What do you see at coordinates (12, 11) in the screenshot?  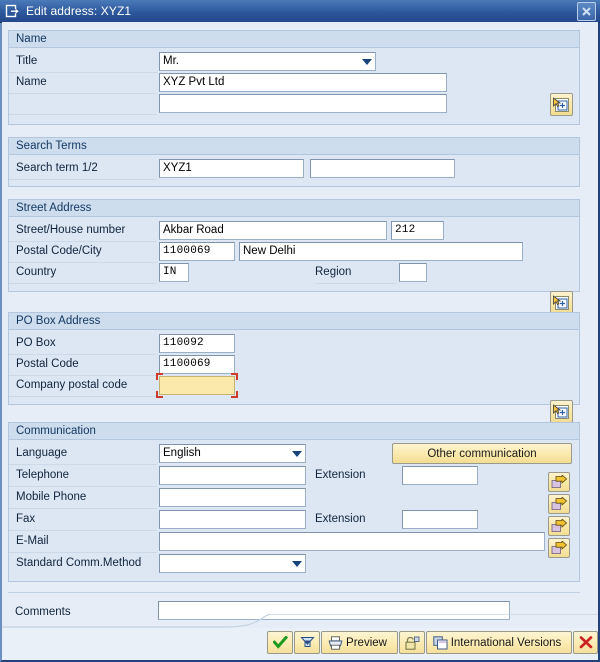 I see `edit-document-icon` at bounding box center [12, 11].